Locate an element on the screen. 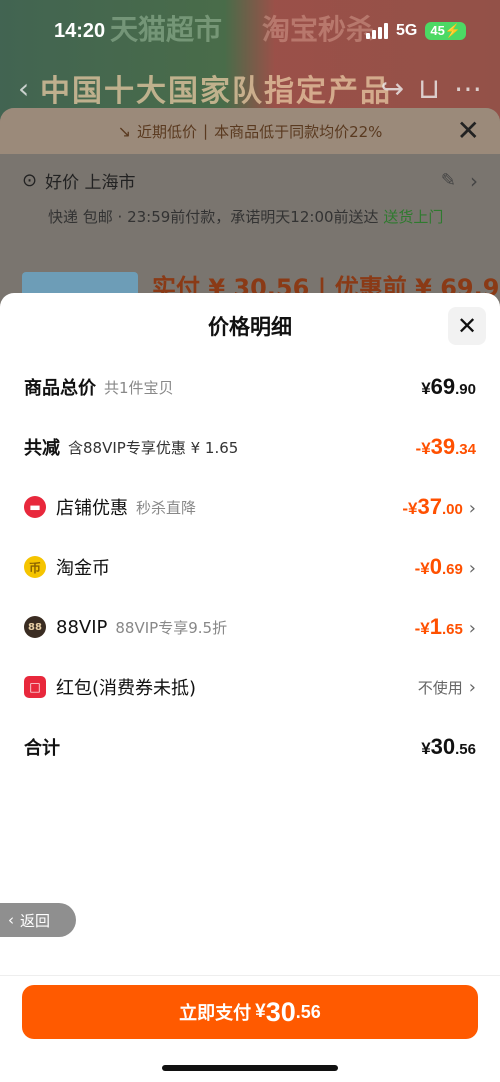 The height and width of the screenshot is (1082, 500). trend-down-icon: ↘ is located at coordinates (124, 131).